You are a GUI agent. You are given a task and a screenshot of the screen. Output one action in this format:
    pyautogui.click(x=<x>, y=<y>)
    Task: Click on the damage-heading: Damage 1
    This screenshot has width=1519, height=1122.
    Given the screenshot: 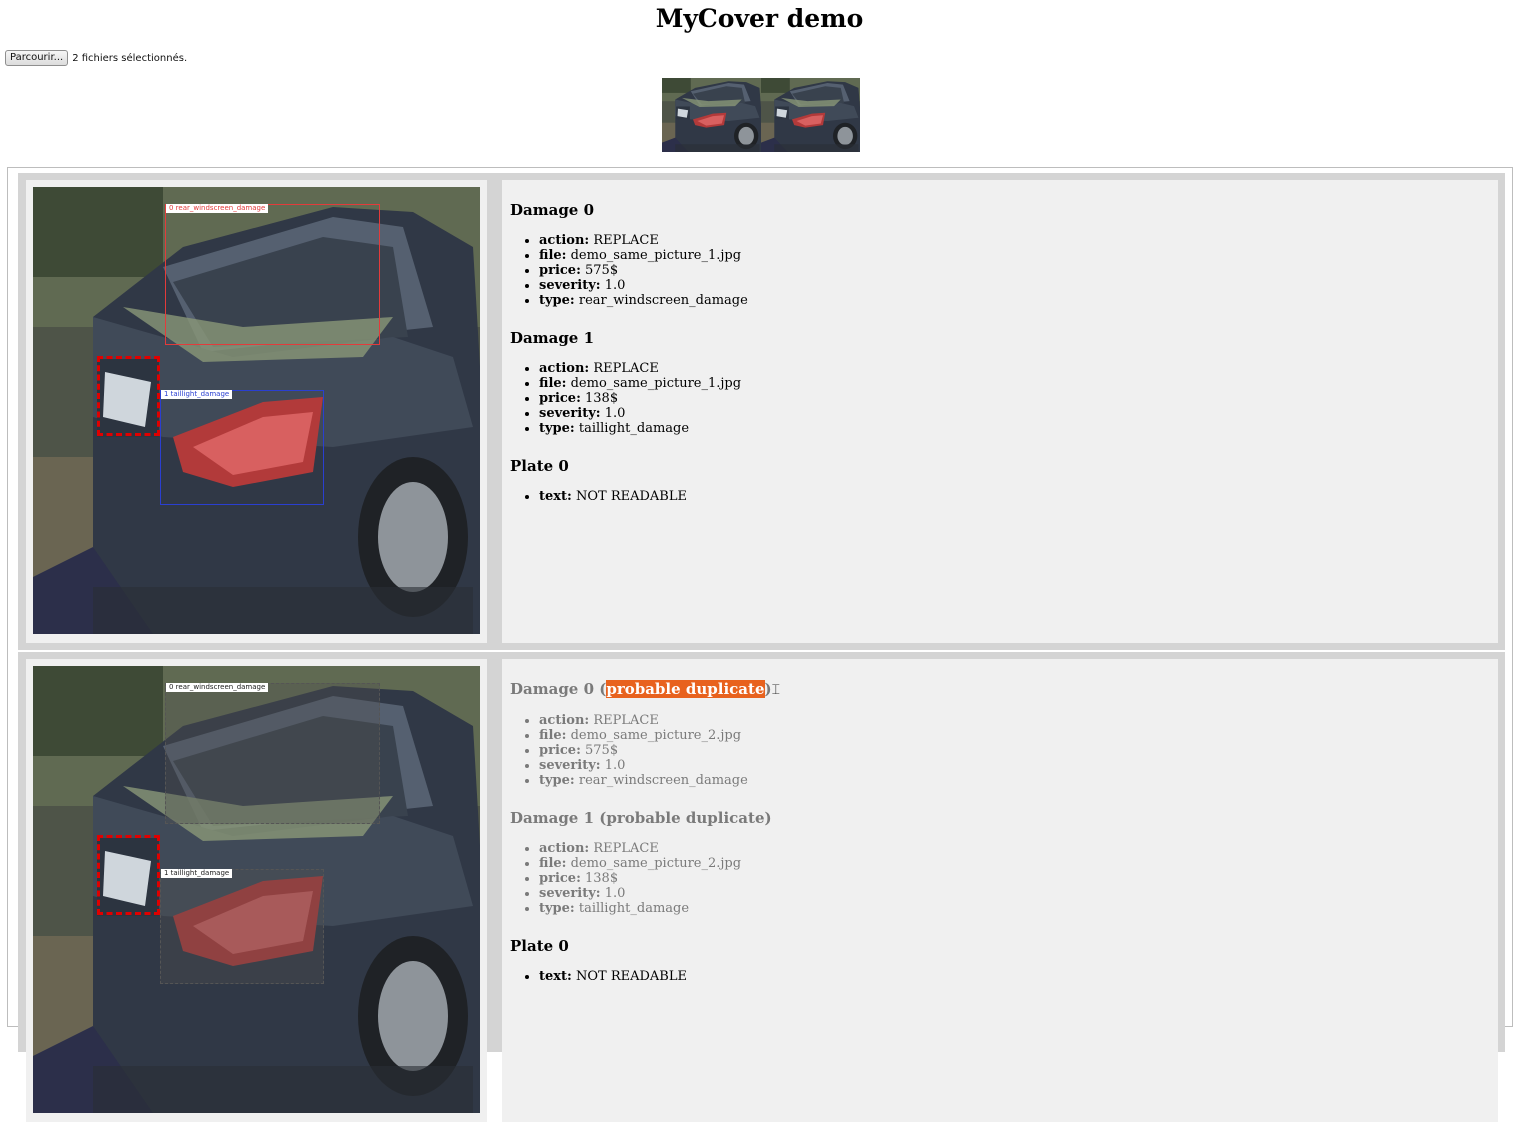 What is the action you would take?
    pyautogui.click(x=552, y=338)
    